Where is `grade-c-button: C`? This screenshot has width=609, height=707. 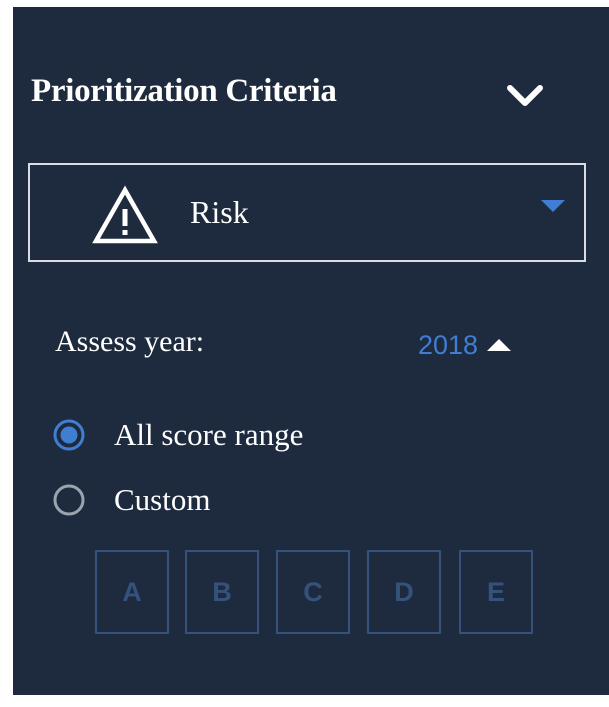 grade-c-button: C is located at coordinates (313, 592).